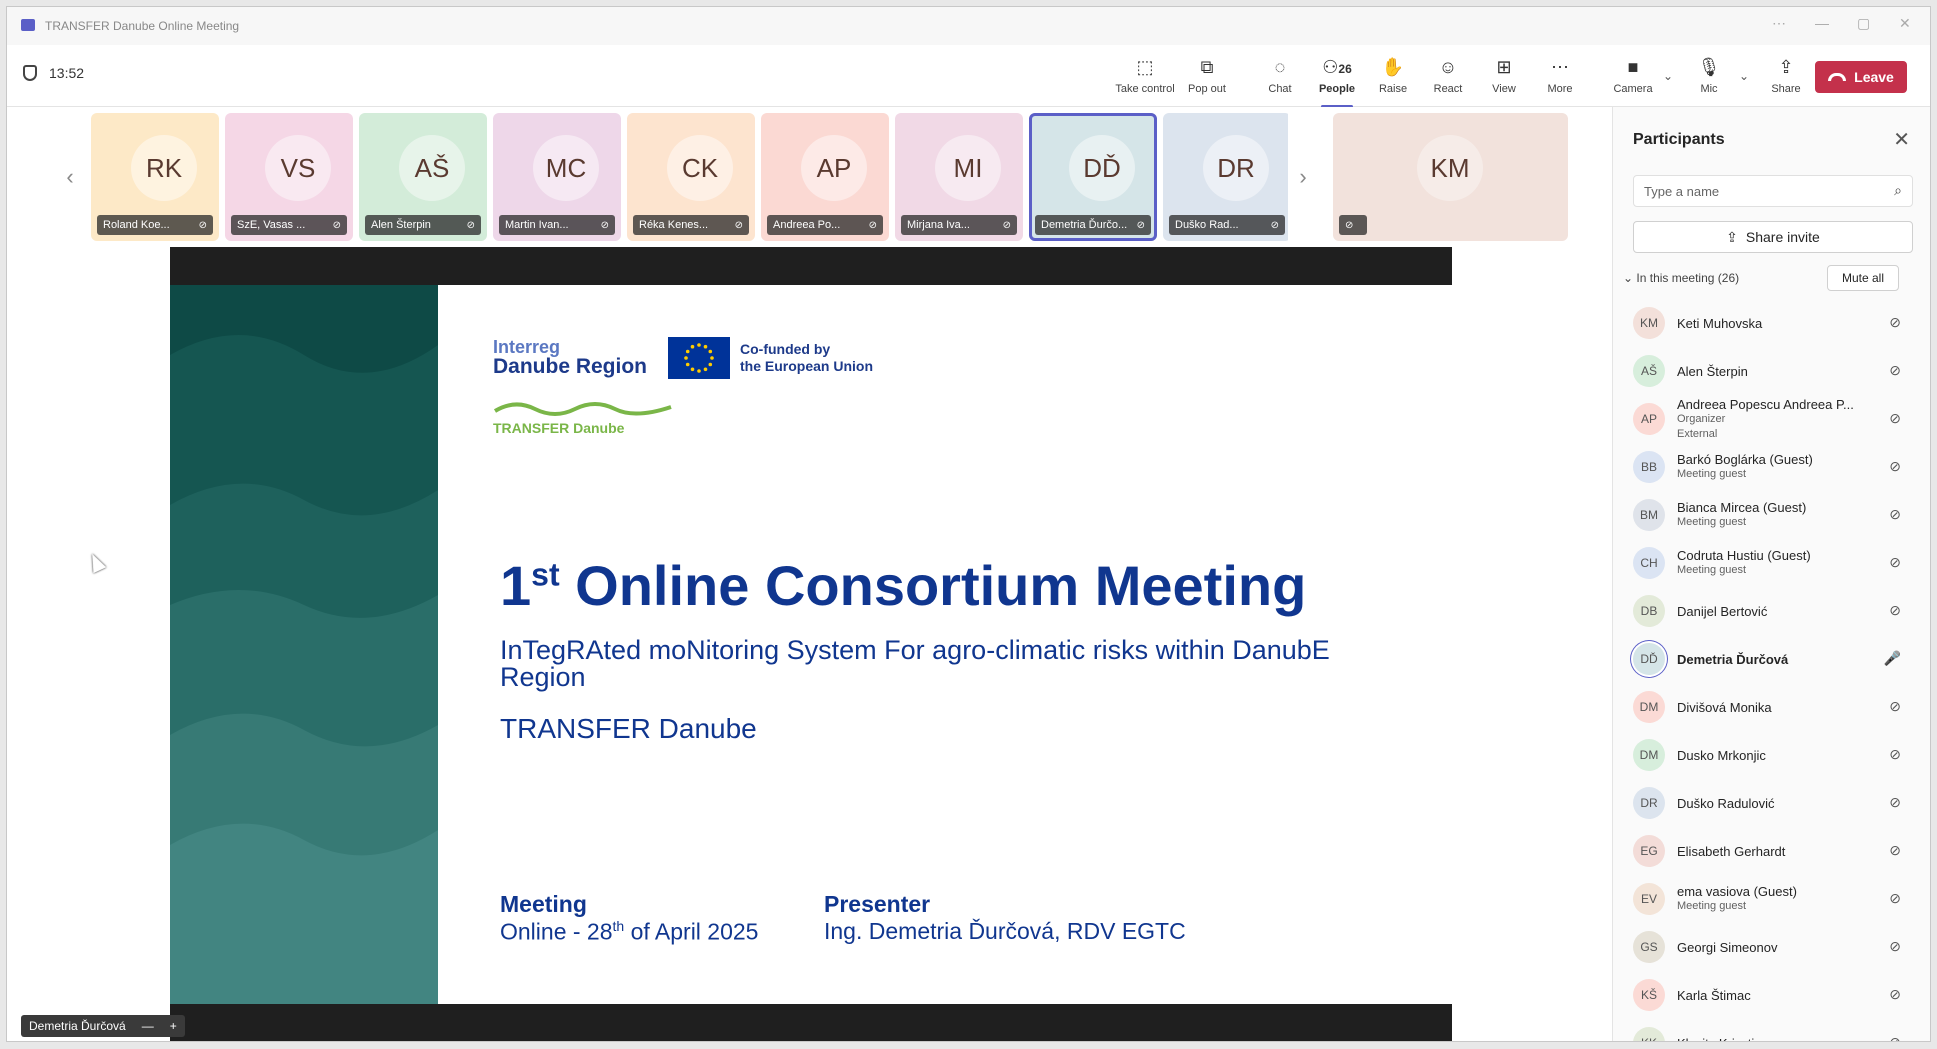 This screenshot has height=1049, width=1937. Describe the element at coordinates (1649, 563) in the screenshot. I see `avatar: CH` at that location.